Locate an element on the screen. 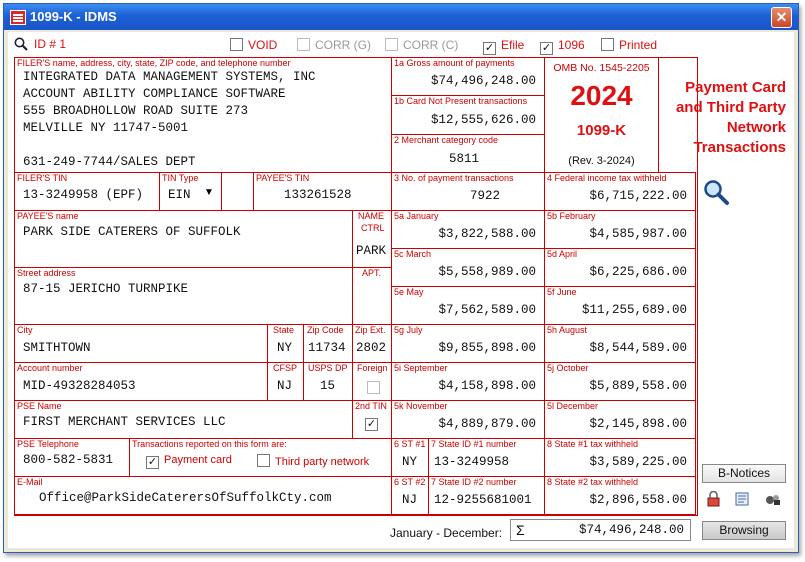 The width and height of the screenshot is (805, 562). filer-line4: MELVILLE NY 11747-5001 is located at coordinates (106, 128).